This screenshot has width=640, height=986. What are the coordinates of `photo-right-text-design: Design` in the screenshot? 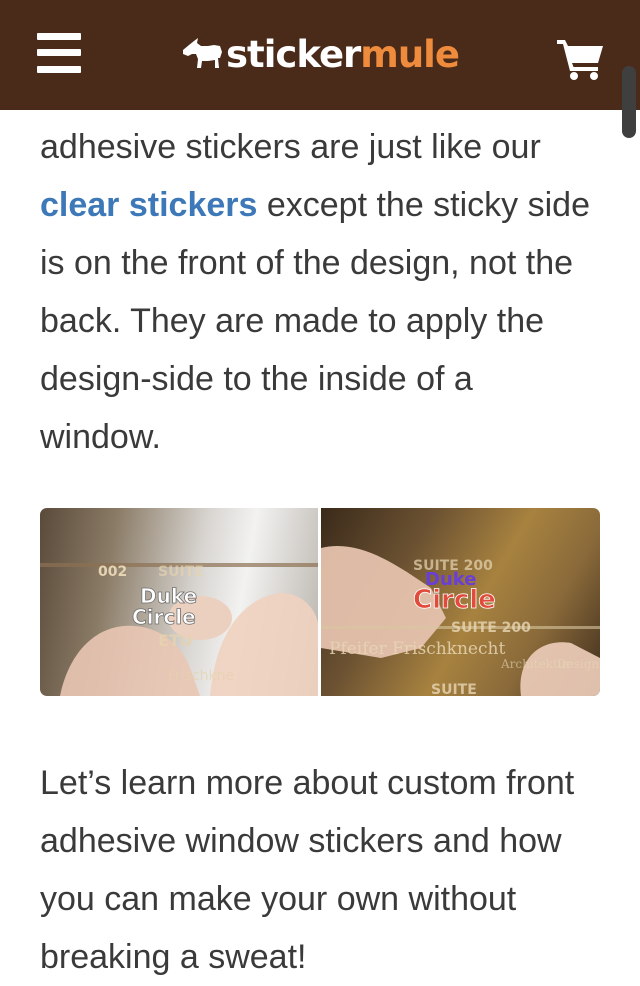 It's located at (578, 664).